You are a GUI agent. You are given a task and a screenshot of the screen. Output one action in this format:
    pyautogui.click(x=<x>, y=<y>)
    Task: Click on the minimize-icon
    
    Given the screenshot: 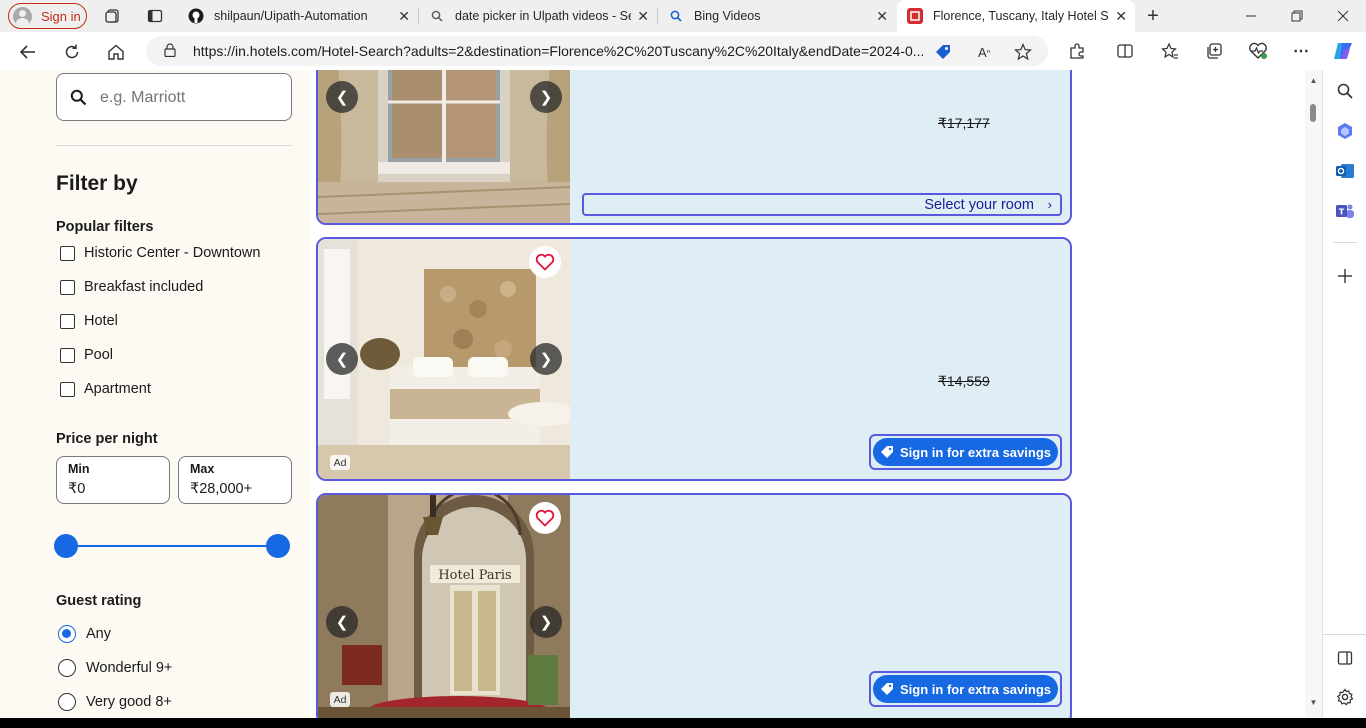 What is the action you would take?
    pyautogui.click(x=1251, y=16)
    